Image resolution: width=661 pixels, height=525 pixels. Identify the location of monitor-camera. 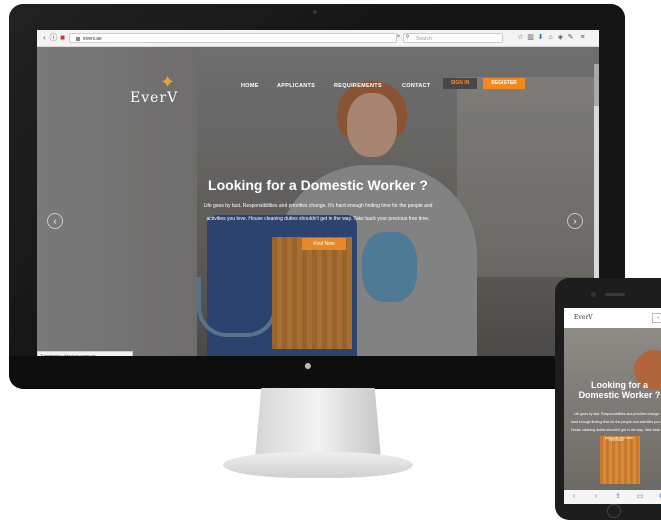
(315, 12).